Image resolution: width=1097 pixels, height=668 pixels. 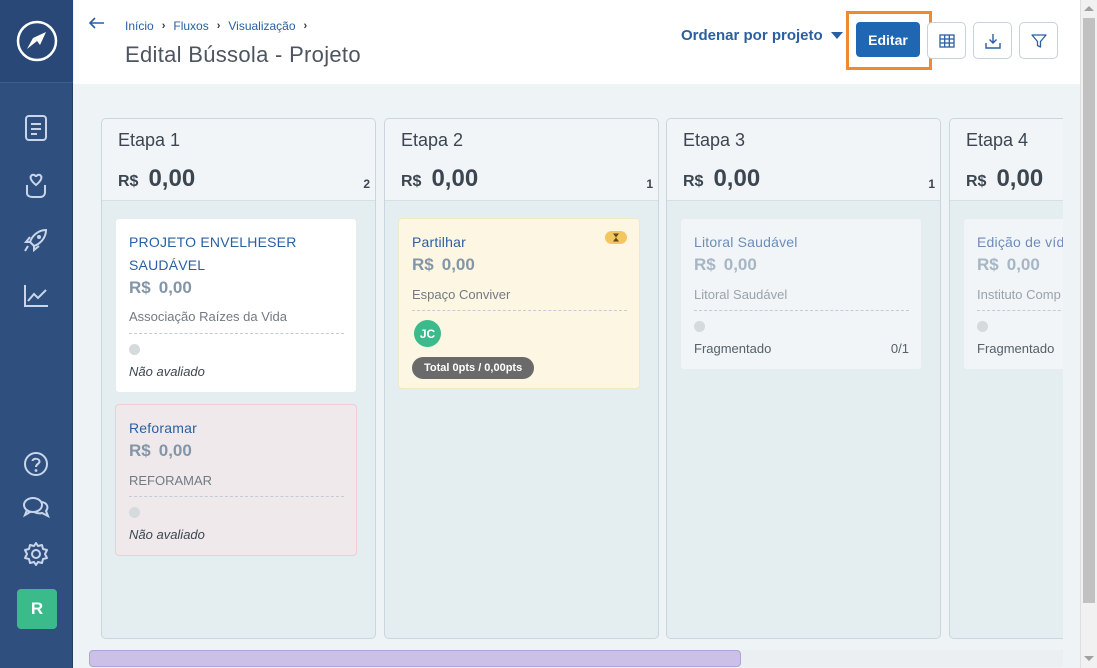 I want to click on card-organization: Espaço Conviver, so click(x=461, y=294).